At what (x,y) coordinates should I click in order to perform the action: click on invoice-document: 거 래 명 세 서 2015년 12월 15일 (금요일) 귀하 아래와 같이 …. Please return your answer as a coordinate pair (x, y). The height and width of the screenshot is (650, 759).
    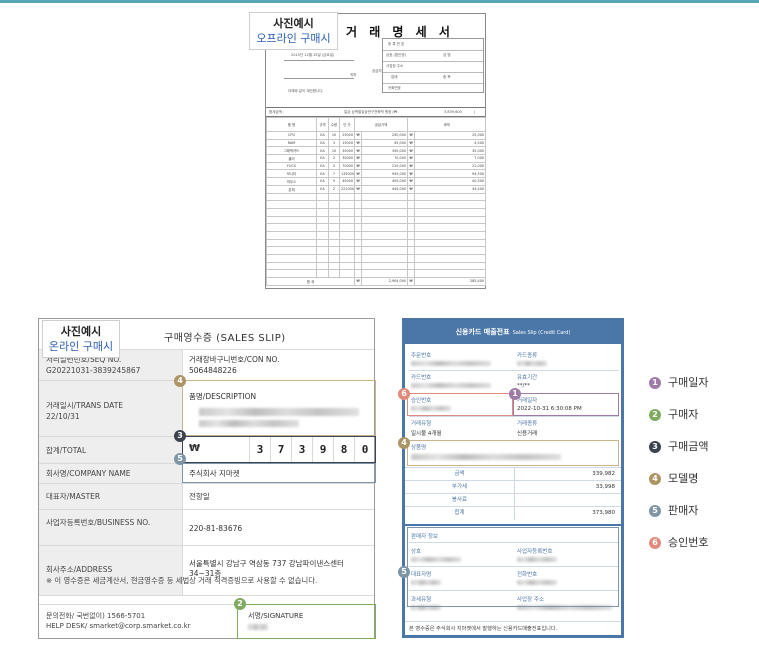
    Looking at the image, I should click on (376, 151).